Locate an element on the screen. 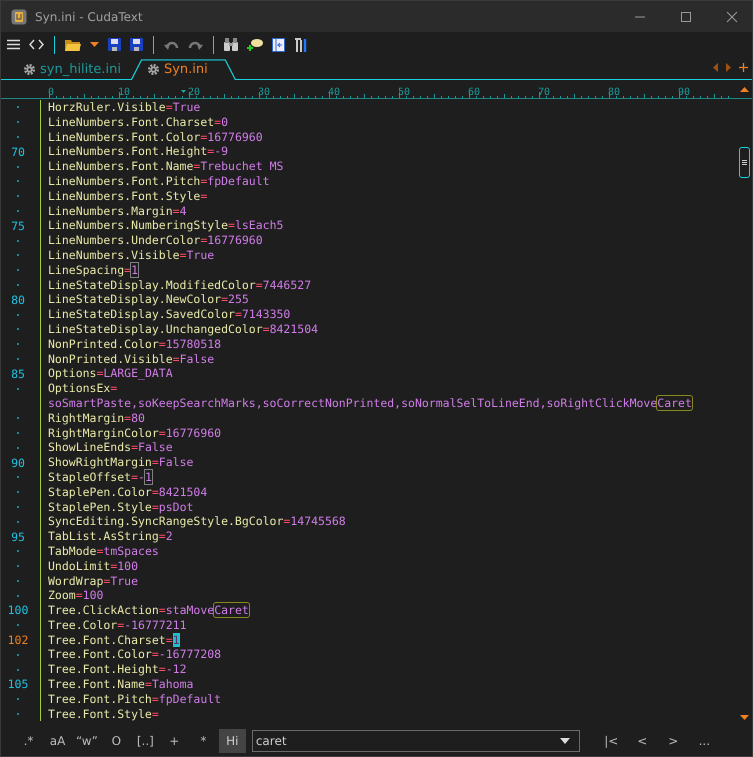 The height and width of the screenshot is (757, 753). column-marker-icon is located at coordinates (183, 91).